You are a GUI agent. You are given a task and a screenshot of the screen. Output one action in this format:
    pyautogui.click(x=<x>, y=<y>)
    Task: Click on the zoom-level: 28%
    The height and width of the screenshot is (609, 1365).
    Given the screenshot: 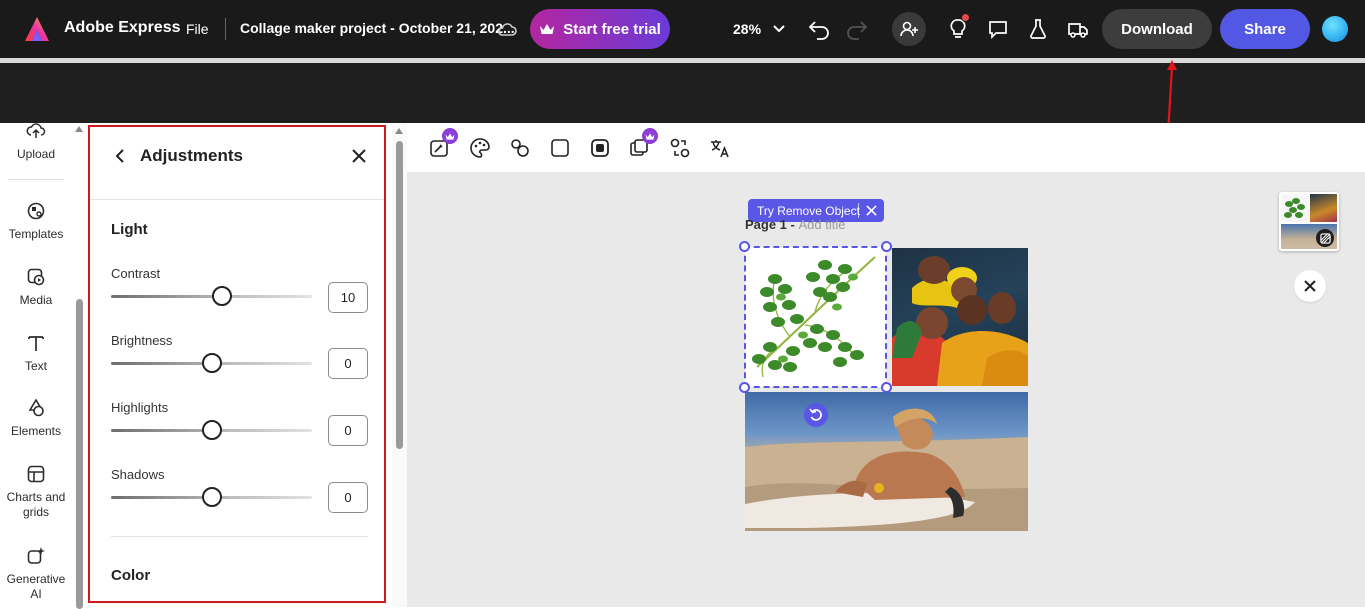 What is the action you would take?
    pyautogui.click(x=747, y=29)
    